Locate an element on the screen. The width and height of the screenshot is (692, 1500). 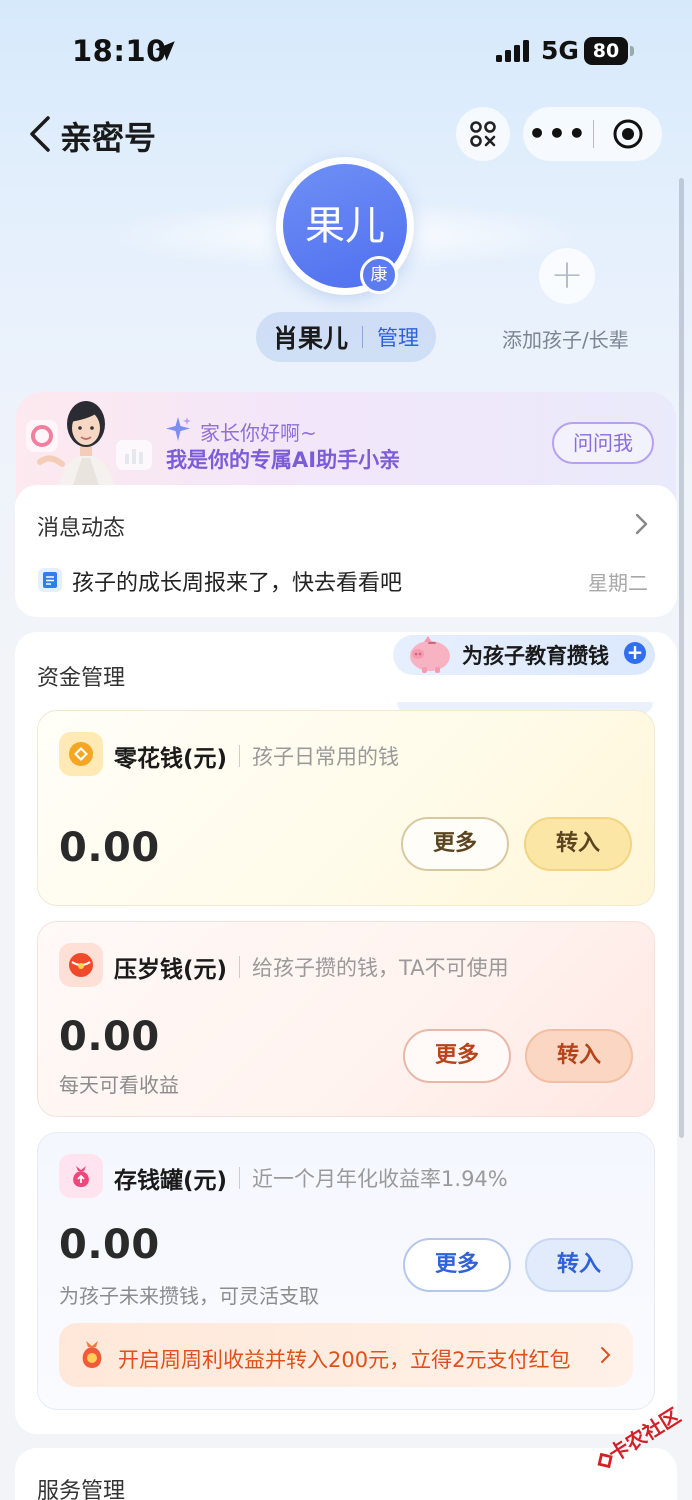
coin-icon is located at coordinates (81, 754).